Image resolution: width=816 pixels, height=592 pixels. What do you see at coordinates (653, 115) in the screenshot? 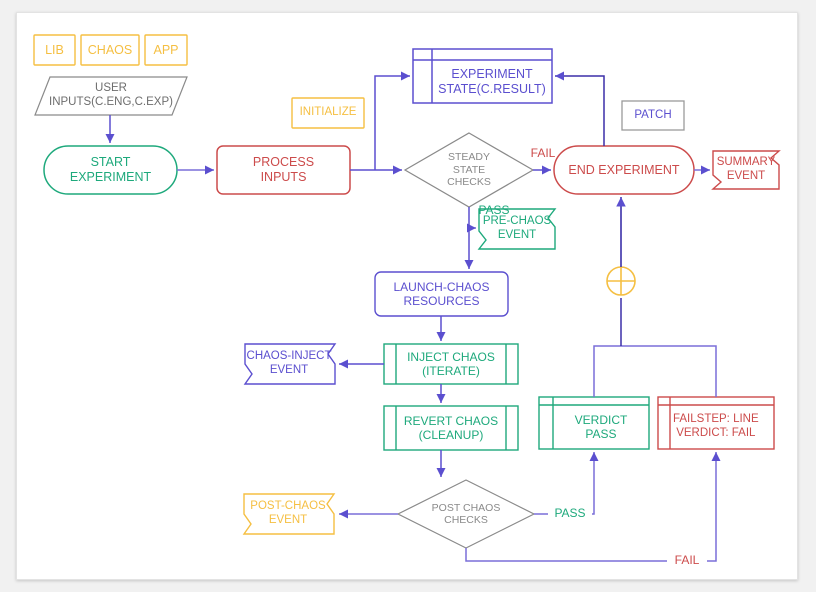
I see `shape-patch` at bounding box center [653, 115].